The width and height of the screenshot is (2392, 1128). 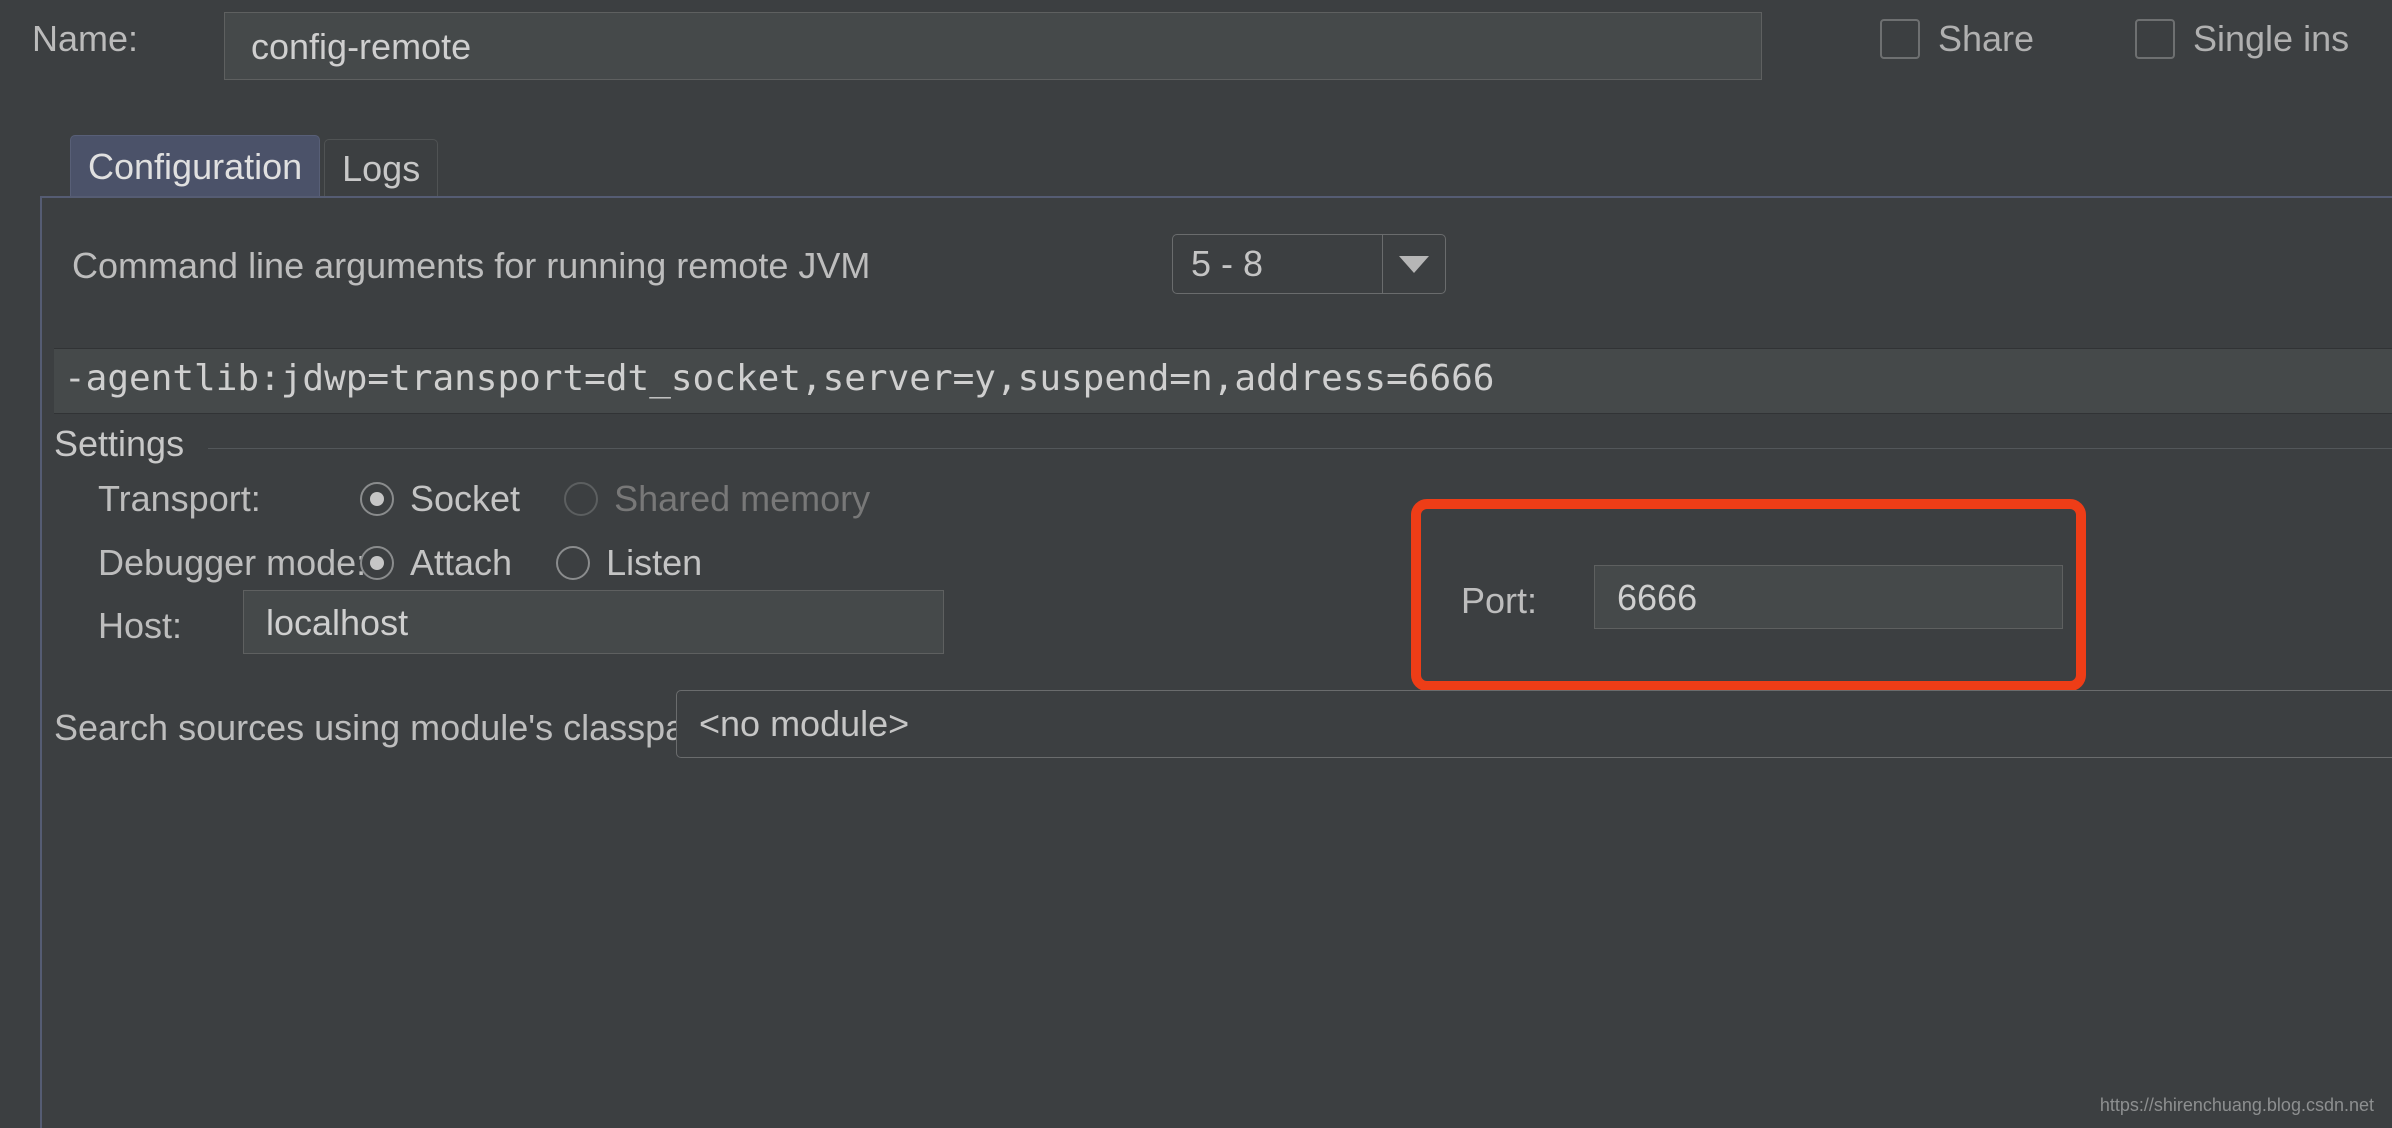 I want to click on host-input: localhost, so click(x=593, y=622).